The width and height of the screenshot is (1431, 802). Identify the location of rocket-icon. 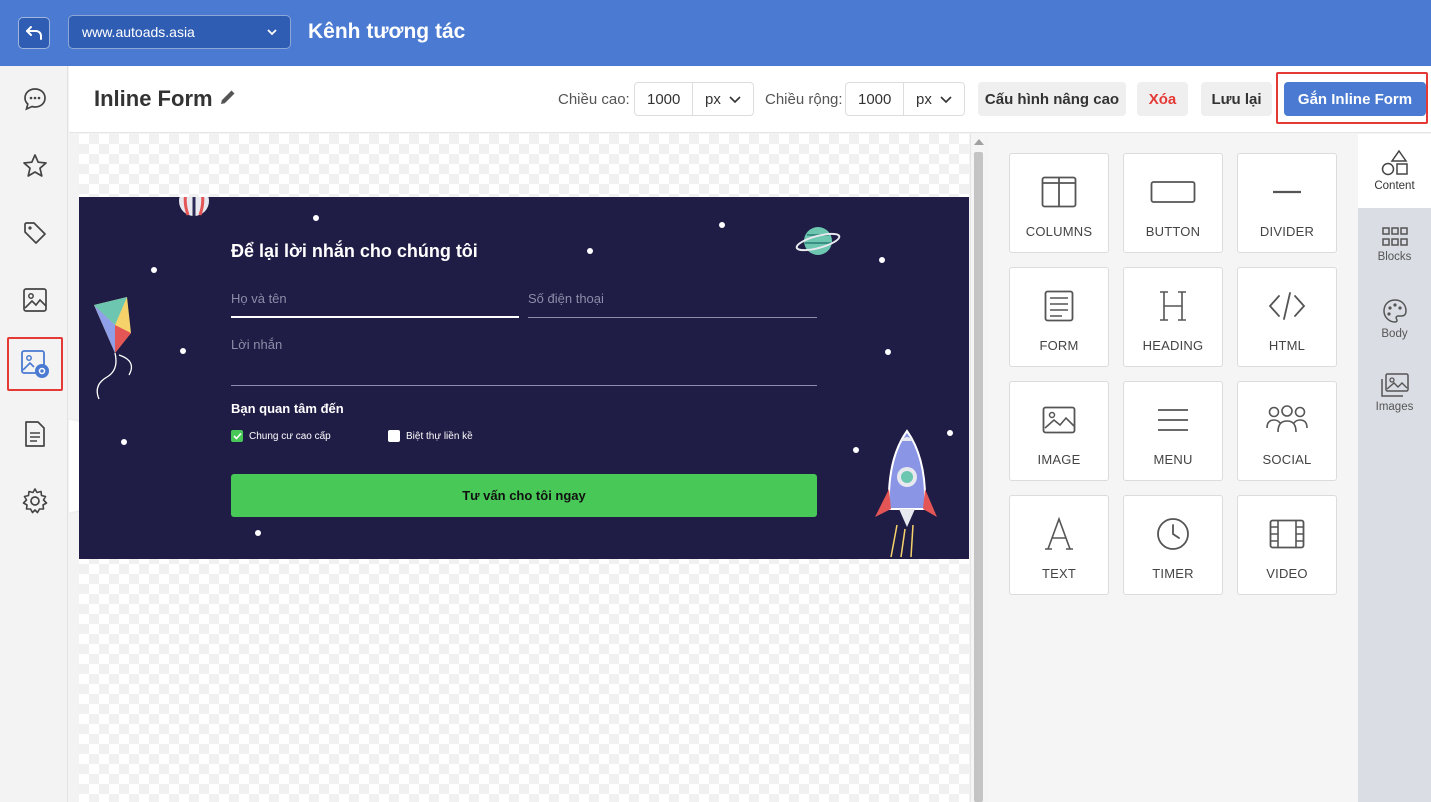
(906, 493).